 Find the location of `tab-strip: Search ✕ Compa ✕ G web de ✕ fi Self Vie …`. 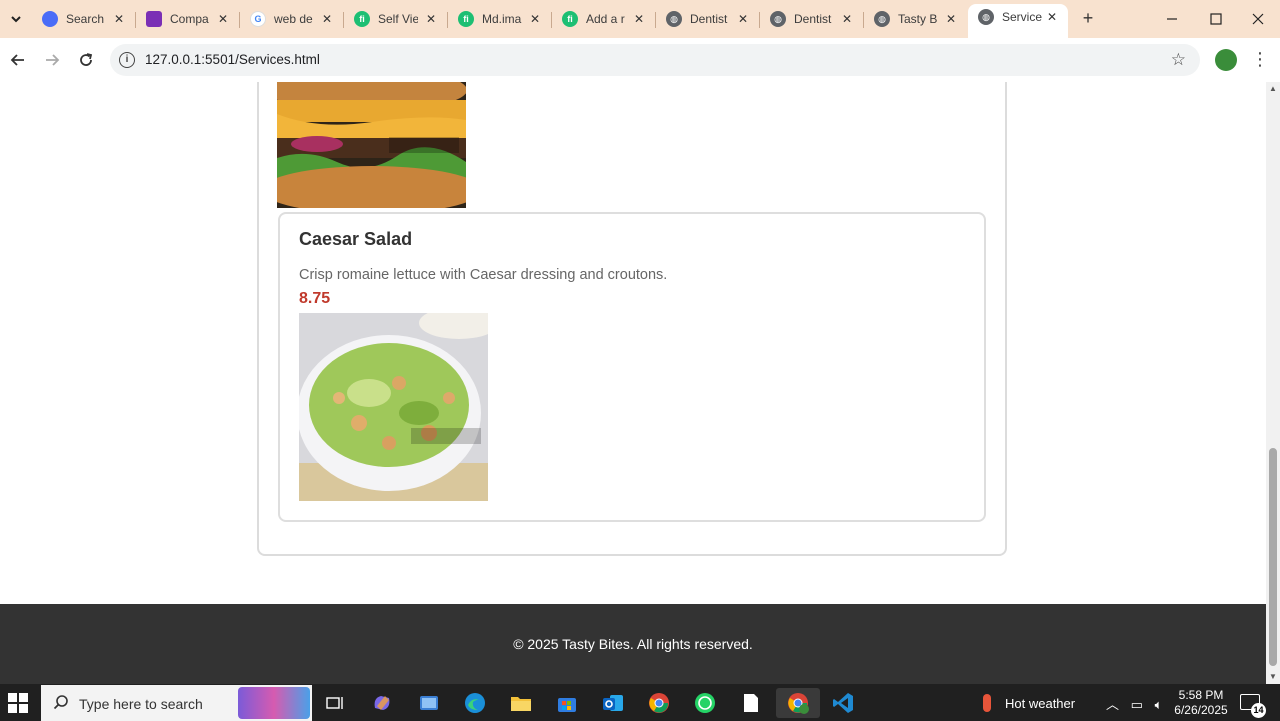

tab-strip: Search ✕ Compa ✕ G web de ✕ fi Self Vie … is located at coordinates (640, 19).